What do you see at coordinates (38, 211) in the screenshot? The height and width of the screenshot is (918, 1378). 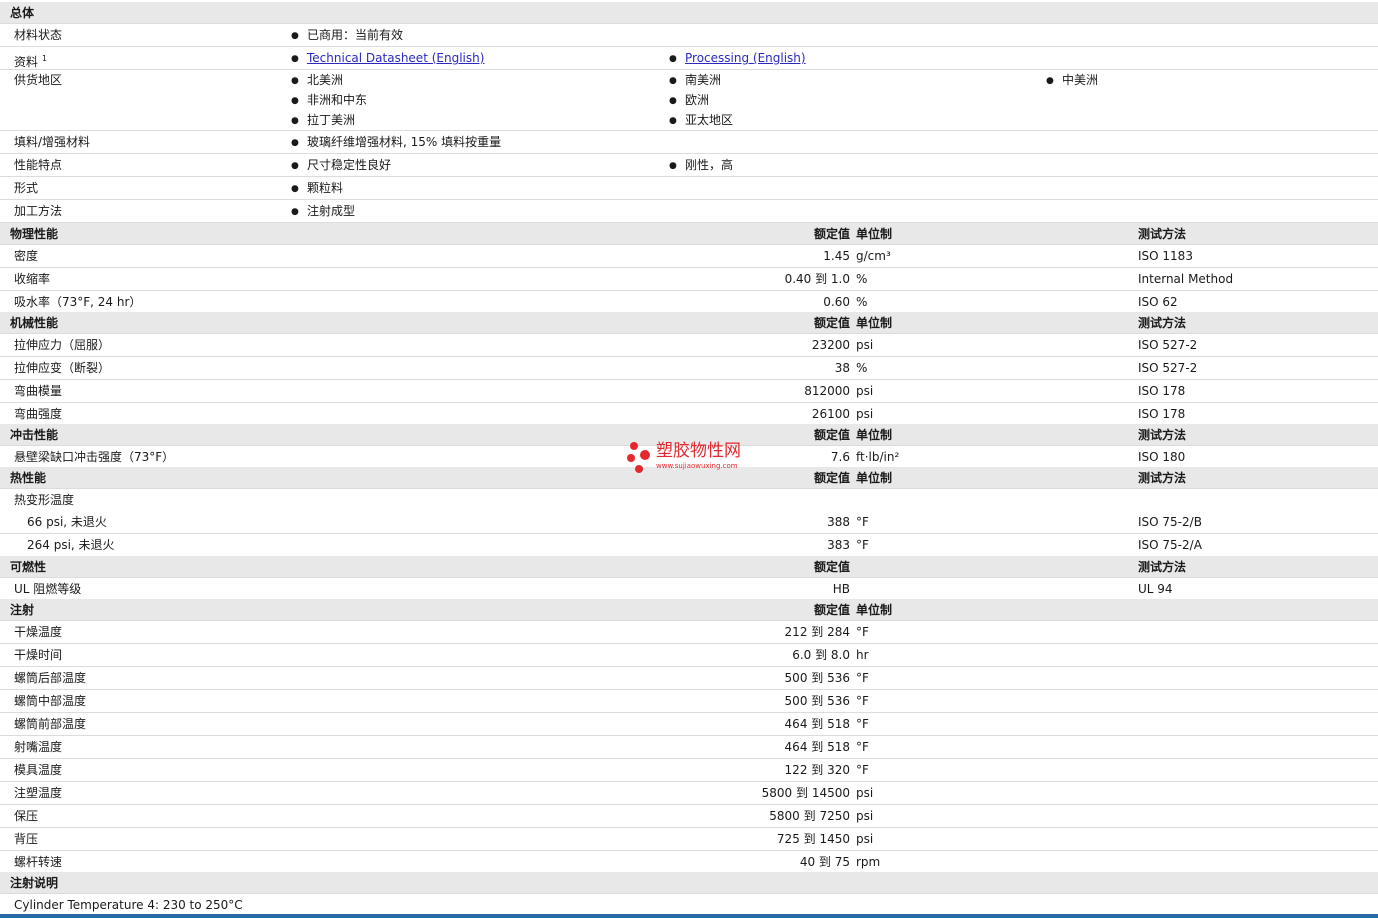 I see `row-label: 加工方法` at bounding box center [38, 211].